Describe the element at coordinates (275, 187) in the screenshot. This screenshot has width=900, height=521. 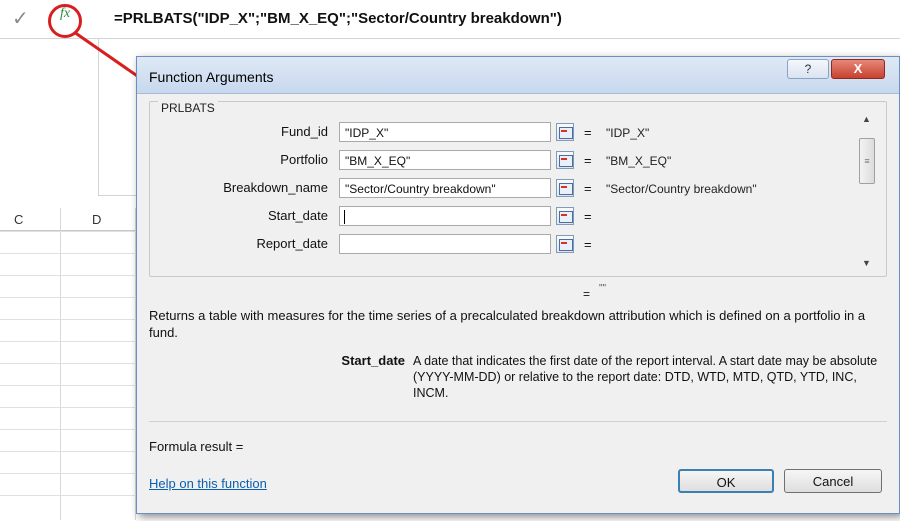
I see `arg-label-breakdown-name: Breakdown_name` at that location.